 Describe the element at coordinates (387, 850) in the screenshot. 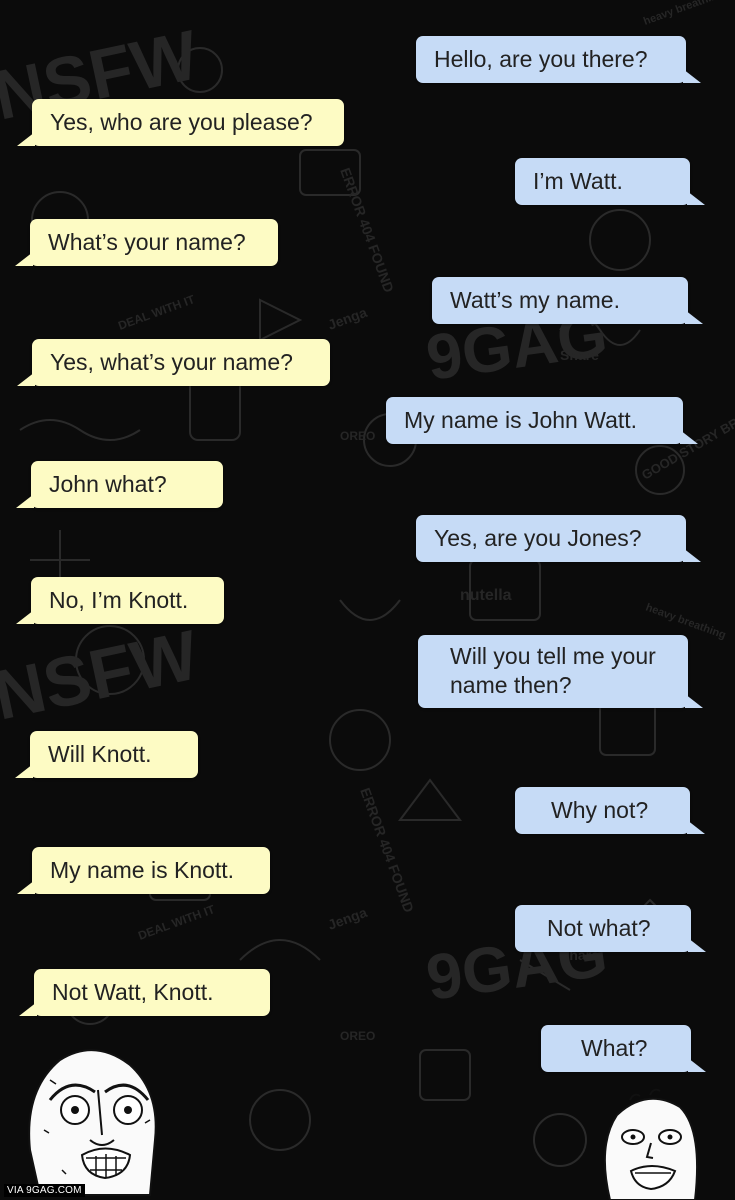

I see `error-doodle-2: ERROR 404 FOUND` at that location.